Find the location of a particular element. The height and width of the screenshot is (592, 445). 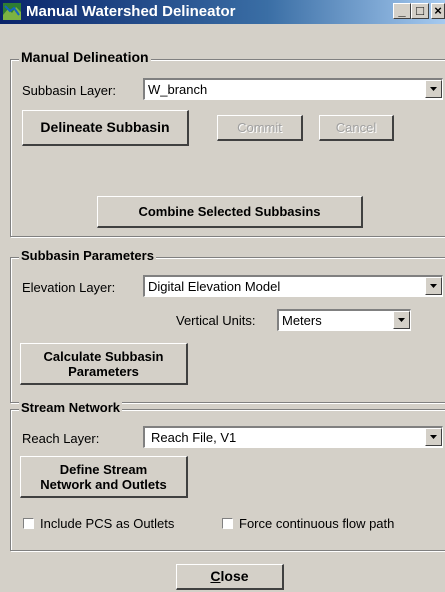

minimize-button: _ is located at coordinates (402, 11).